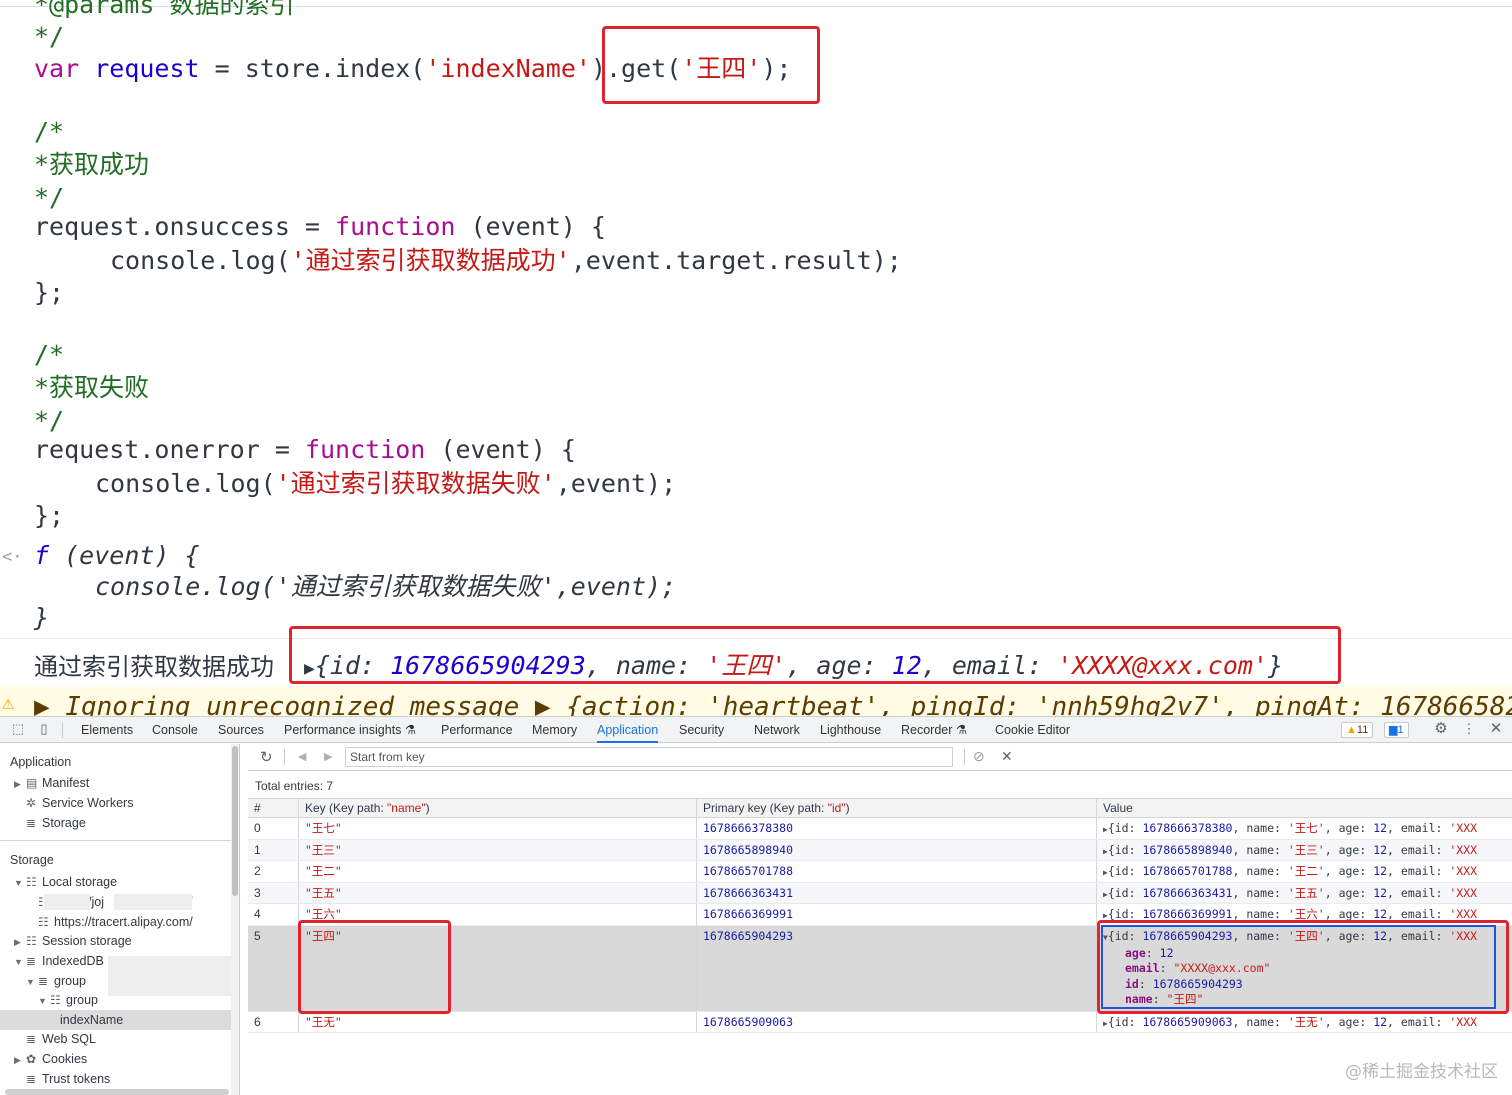 This screenshot has height=1095, width=1512. I want to click on sidebar-item-trust-tokens: ≣ Trust tokens, so click(68, 1079).